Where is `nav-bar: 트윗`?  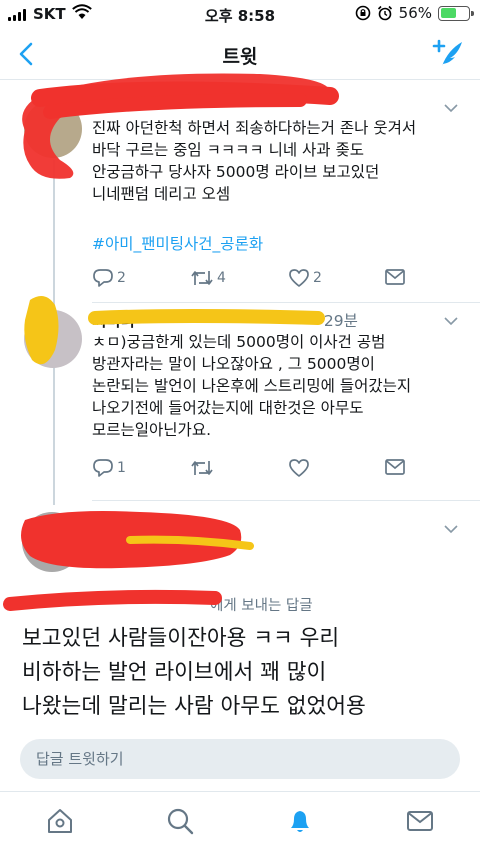 nav-bar: 트윗 is located at coordinates (240, 55).